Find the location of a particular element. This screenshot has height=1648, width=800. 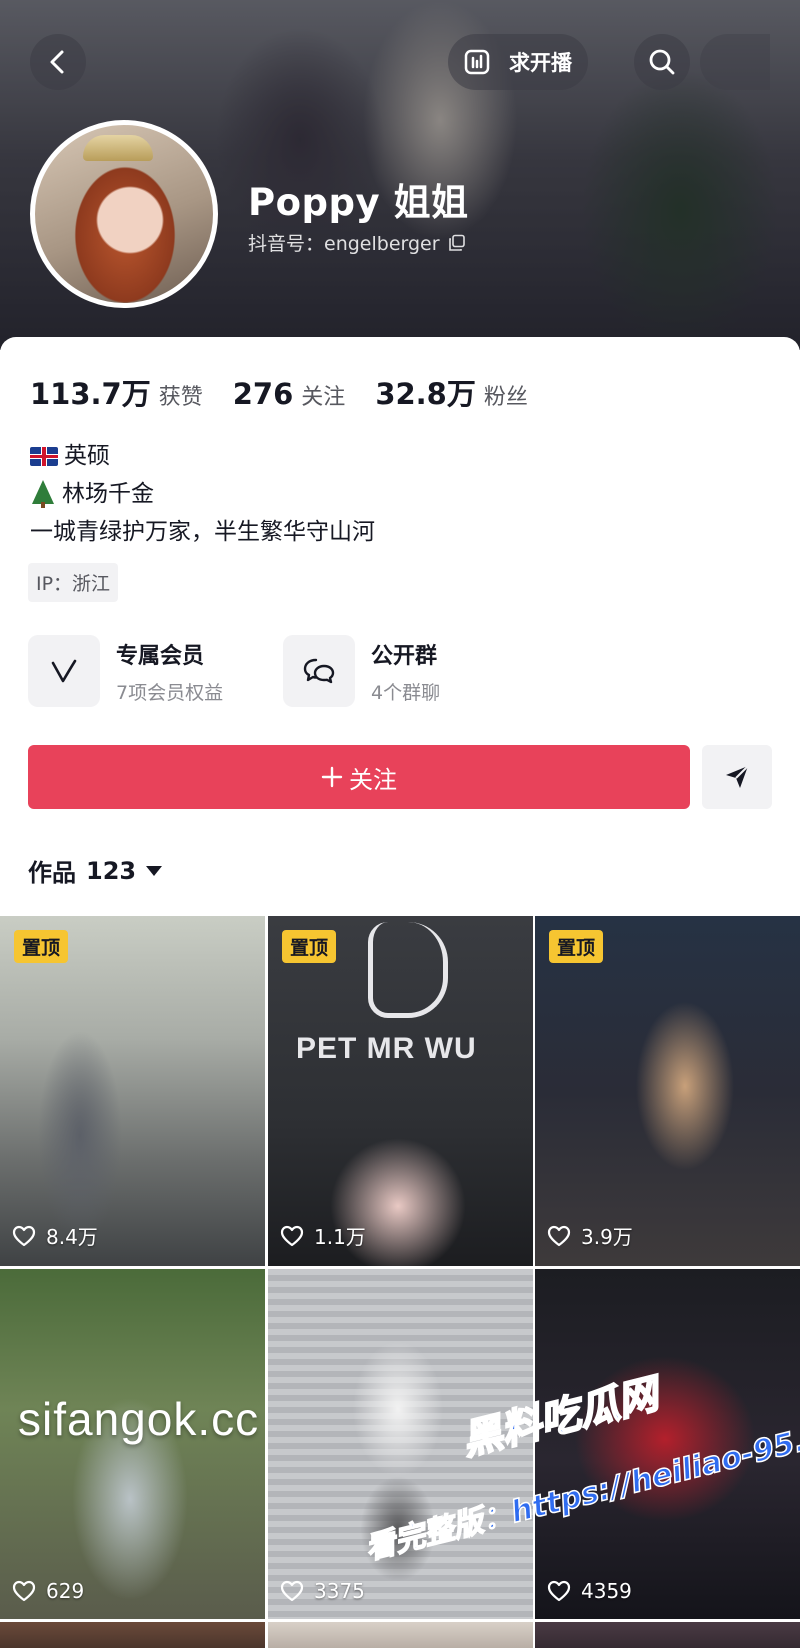

stat-followers: 32.8万 粉丝 is located at coordinates (451, 392).